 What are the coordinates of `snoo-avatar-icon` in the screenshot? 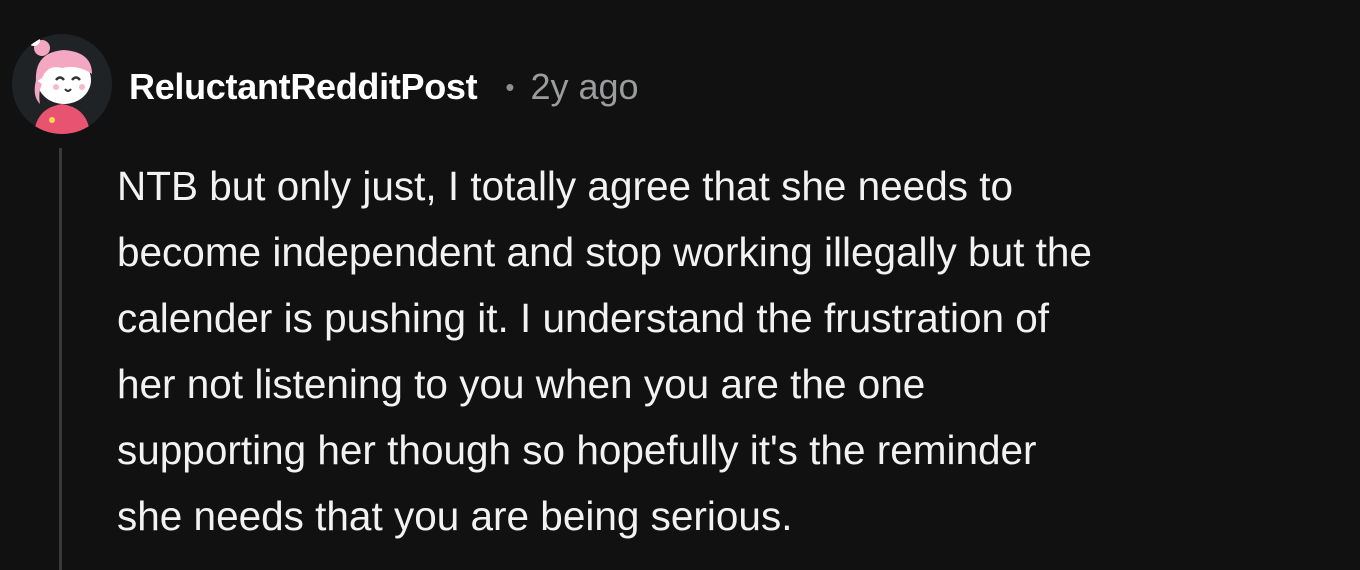 It's located at (60, 84).